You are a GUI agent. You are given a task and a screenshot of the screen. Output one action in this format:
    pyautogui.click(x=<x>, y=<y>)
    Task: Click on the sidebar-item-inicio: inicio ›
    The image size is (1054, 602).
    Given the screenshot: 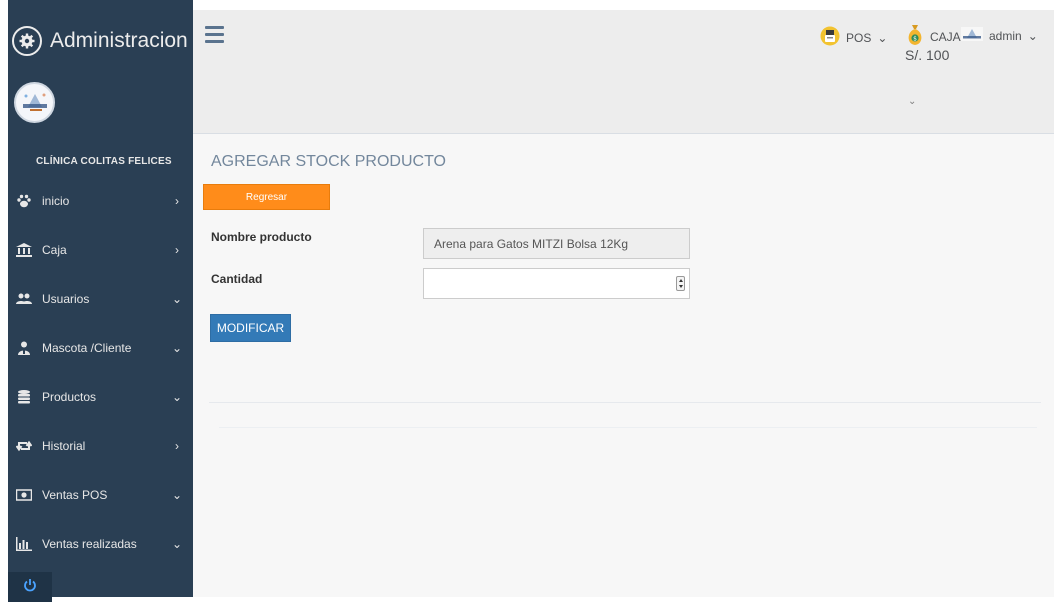 What is the action you would take?
    pyautogui.click(x=100, y=200)
    